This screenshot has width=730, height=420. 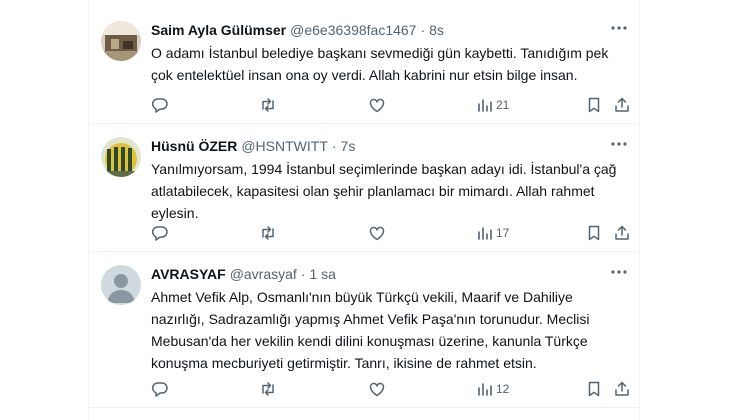 What do you see at coordinates (218, 30) in the screenshot?
I see `user-name: Saim Ayla Gülümser` at bounding box center [218, 30].